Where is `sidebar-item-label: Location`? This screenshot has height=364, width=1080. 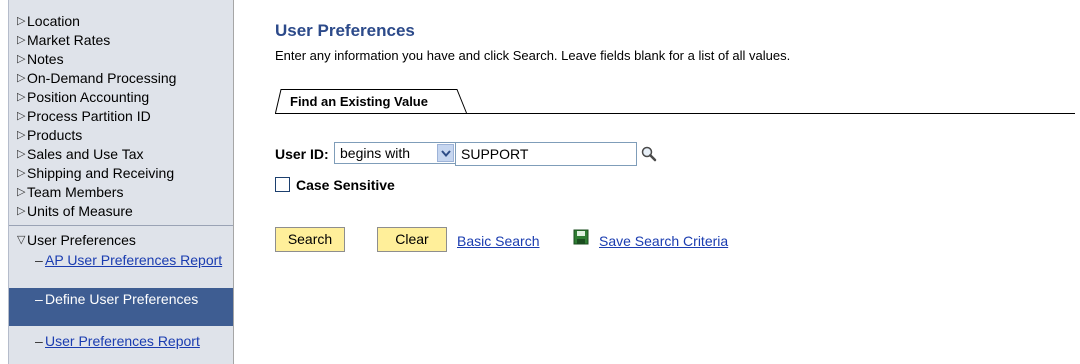 sidebar-item-label: Location is located at coordinates (53, 21).